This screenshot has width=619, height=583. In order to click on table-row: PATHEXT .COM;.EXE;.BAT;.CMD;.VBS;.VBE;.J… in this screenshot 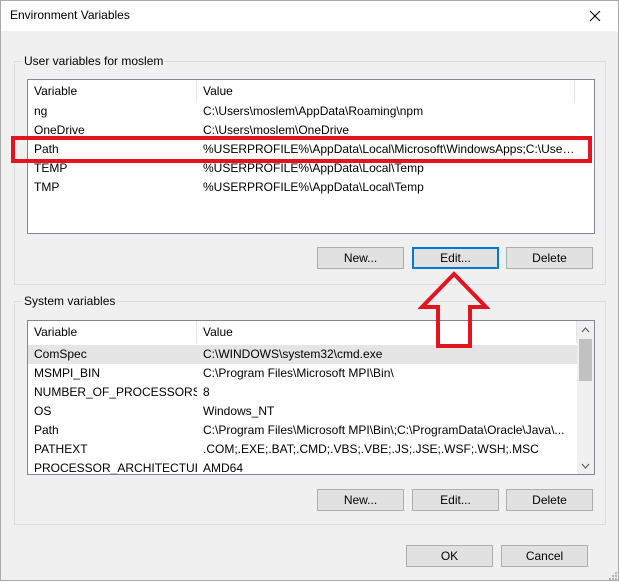, I will do `click(302, 449)`.